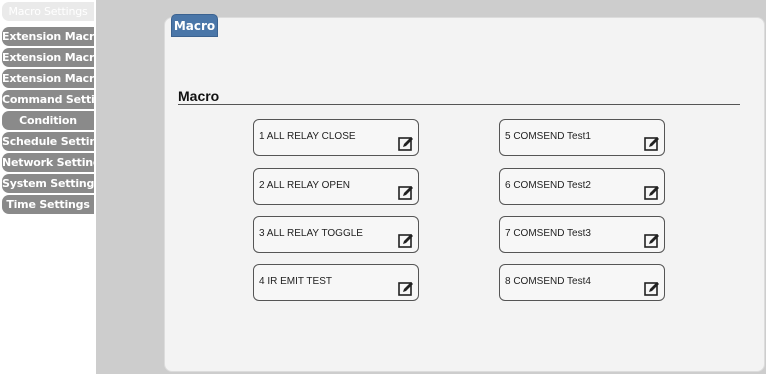 The height and width of the screenshot is (374, 766). Describe the element at coordinates (48, 36) in the screenshot. I see `sidebar-item-extension-macro-1: Extension Macro 1` at that location.